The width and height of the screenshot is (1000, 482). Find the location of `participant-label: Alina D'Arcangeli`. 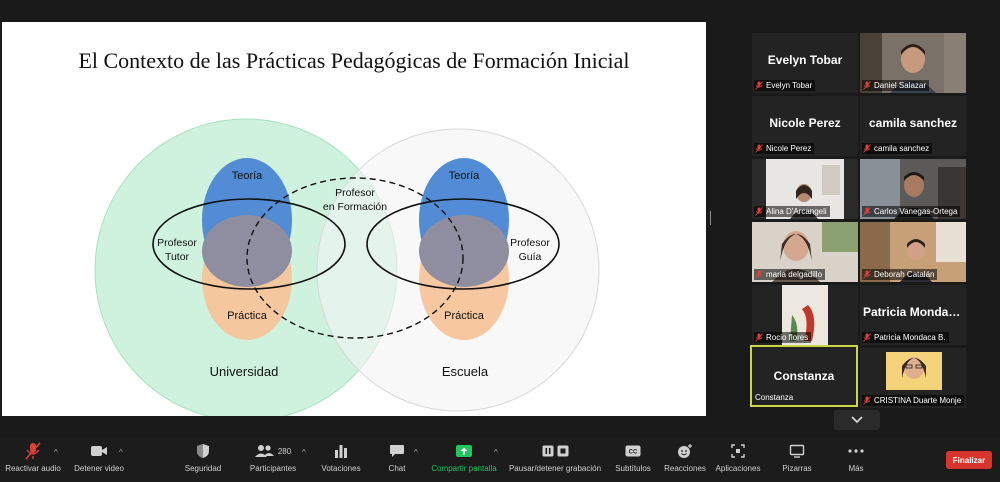

participant-label: Alina D'Arcangeli is located at coordinates (792, 211).